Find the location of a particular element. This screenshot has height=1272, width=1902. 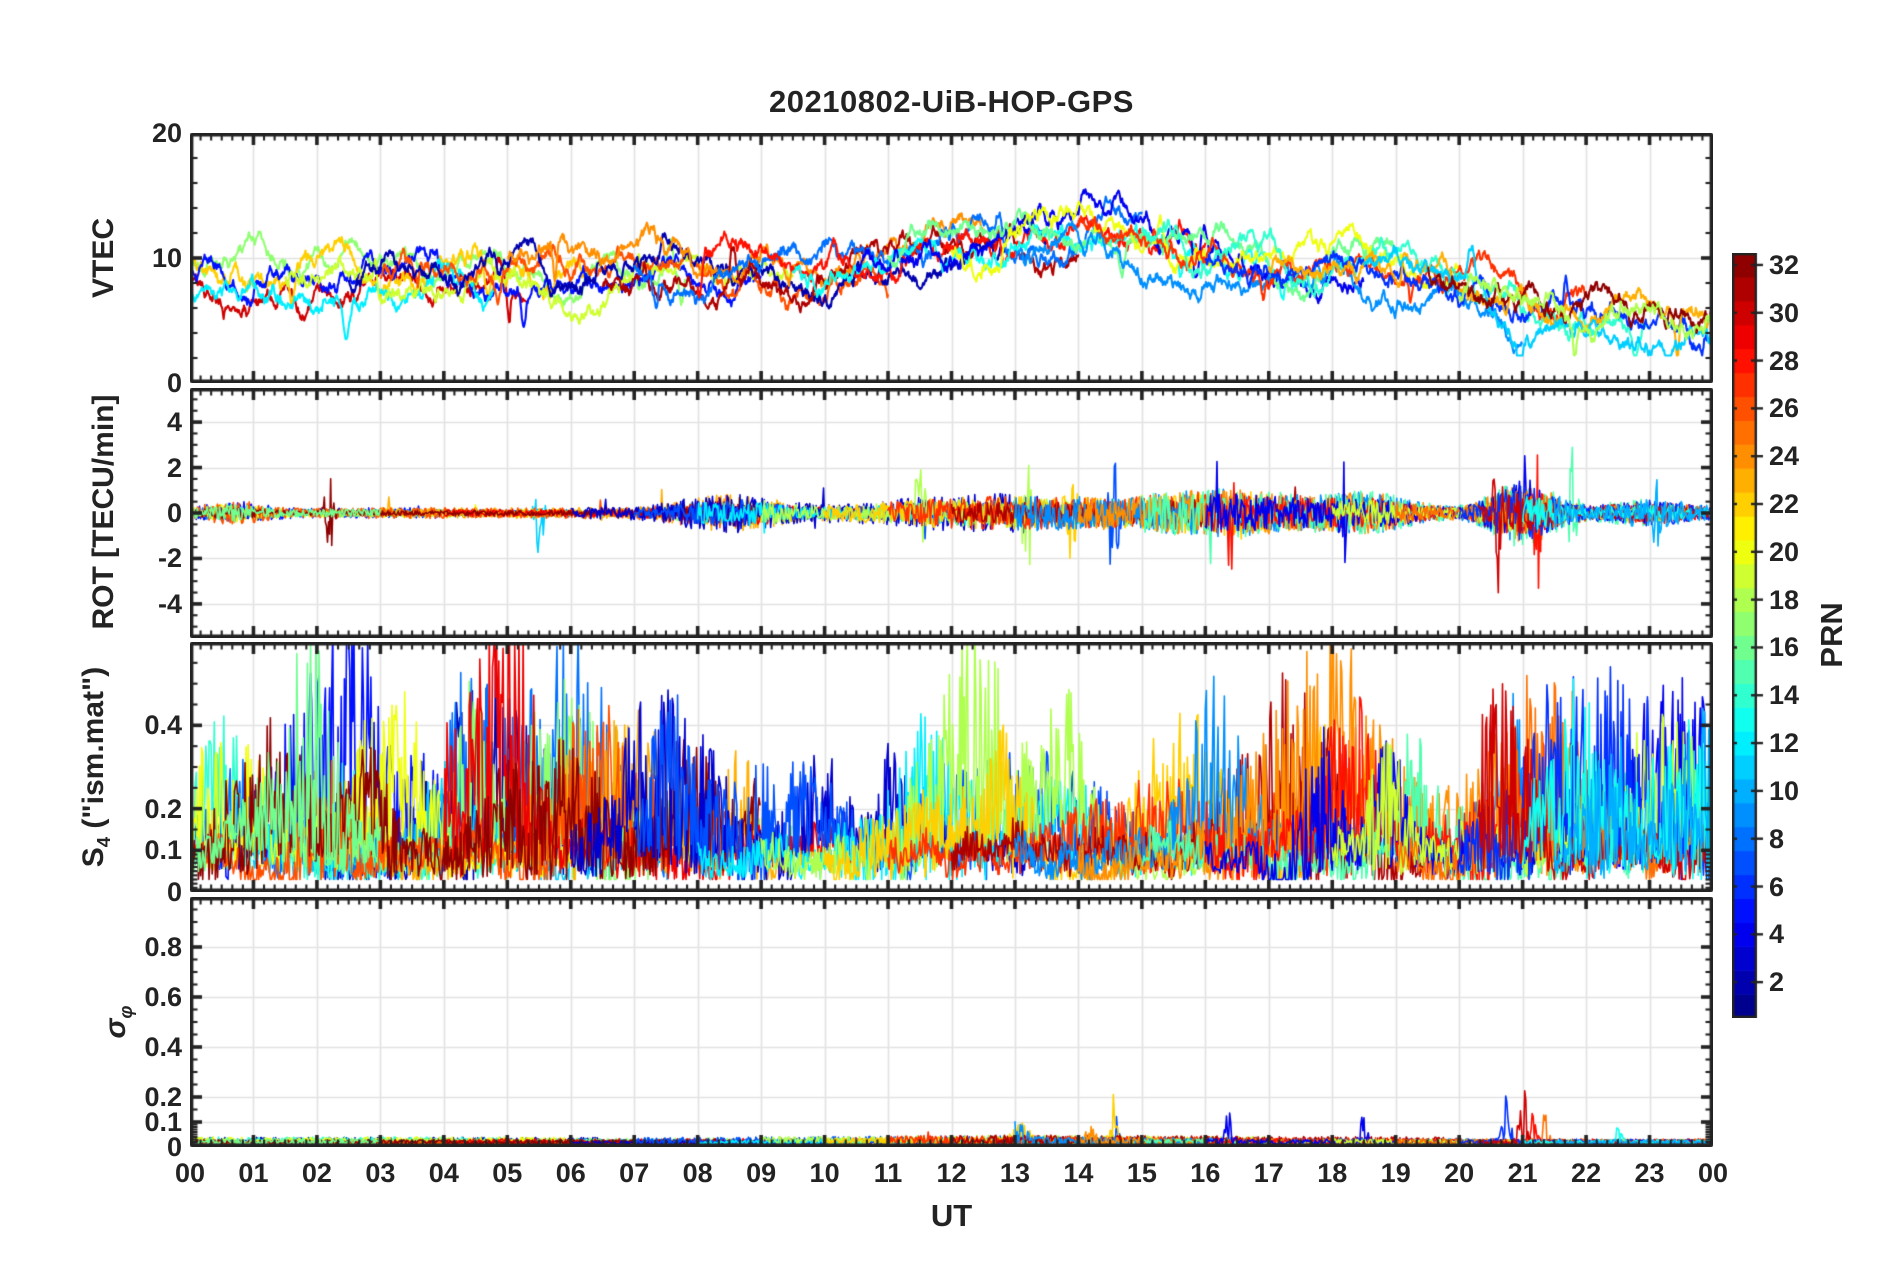

colorbar-tick-label: 10 is located at coordinates (1784, 790).